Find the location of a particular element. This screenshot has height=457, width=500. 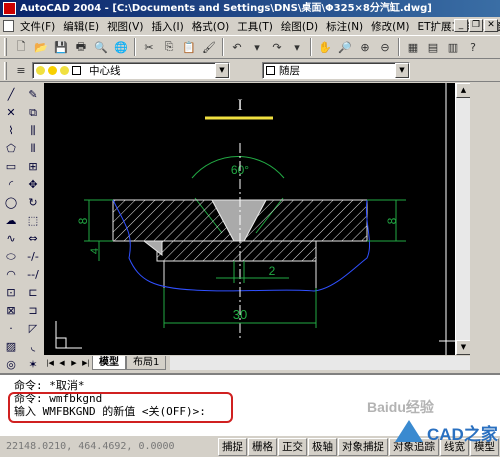

array-icon: ⊞ is located at coordinates (33, 166).